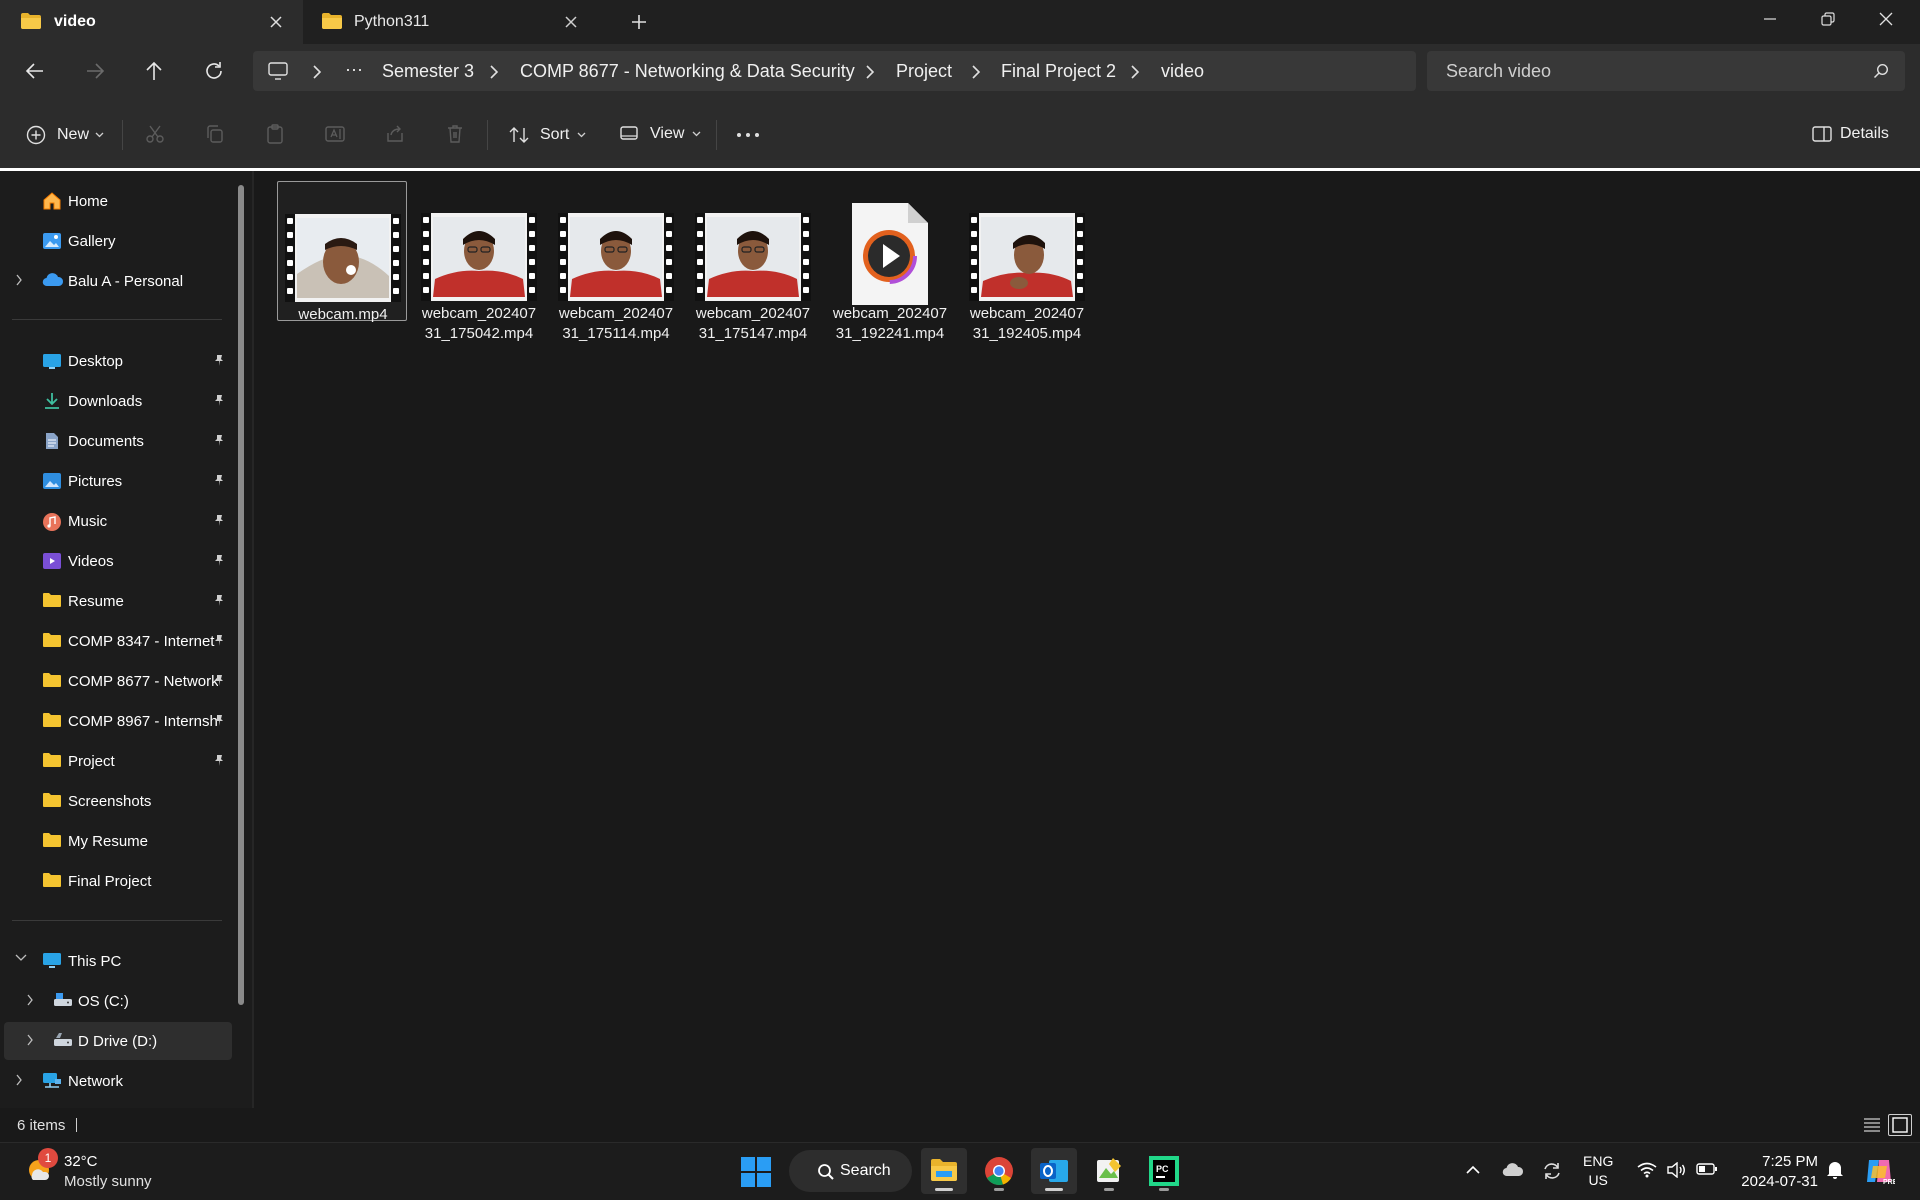 This screenshot has width=1920, height=1200. Describe the element at coordinates (753, 261) in the screenshot. I see `file-item-webcam-175147: webcam_202407 31_175147.mp4` at that location.